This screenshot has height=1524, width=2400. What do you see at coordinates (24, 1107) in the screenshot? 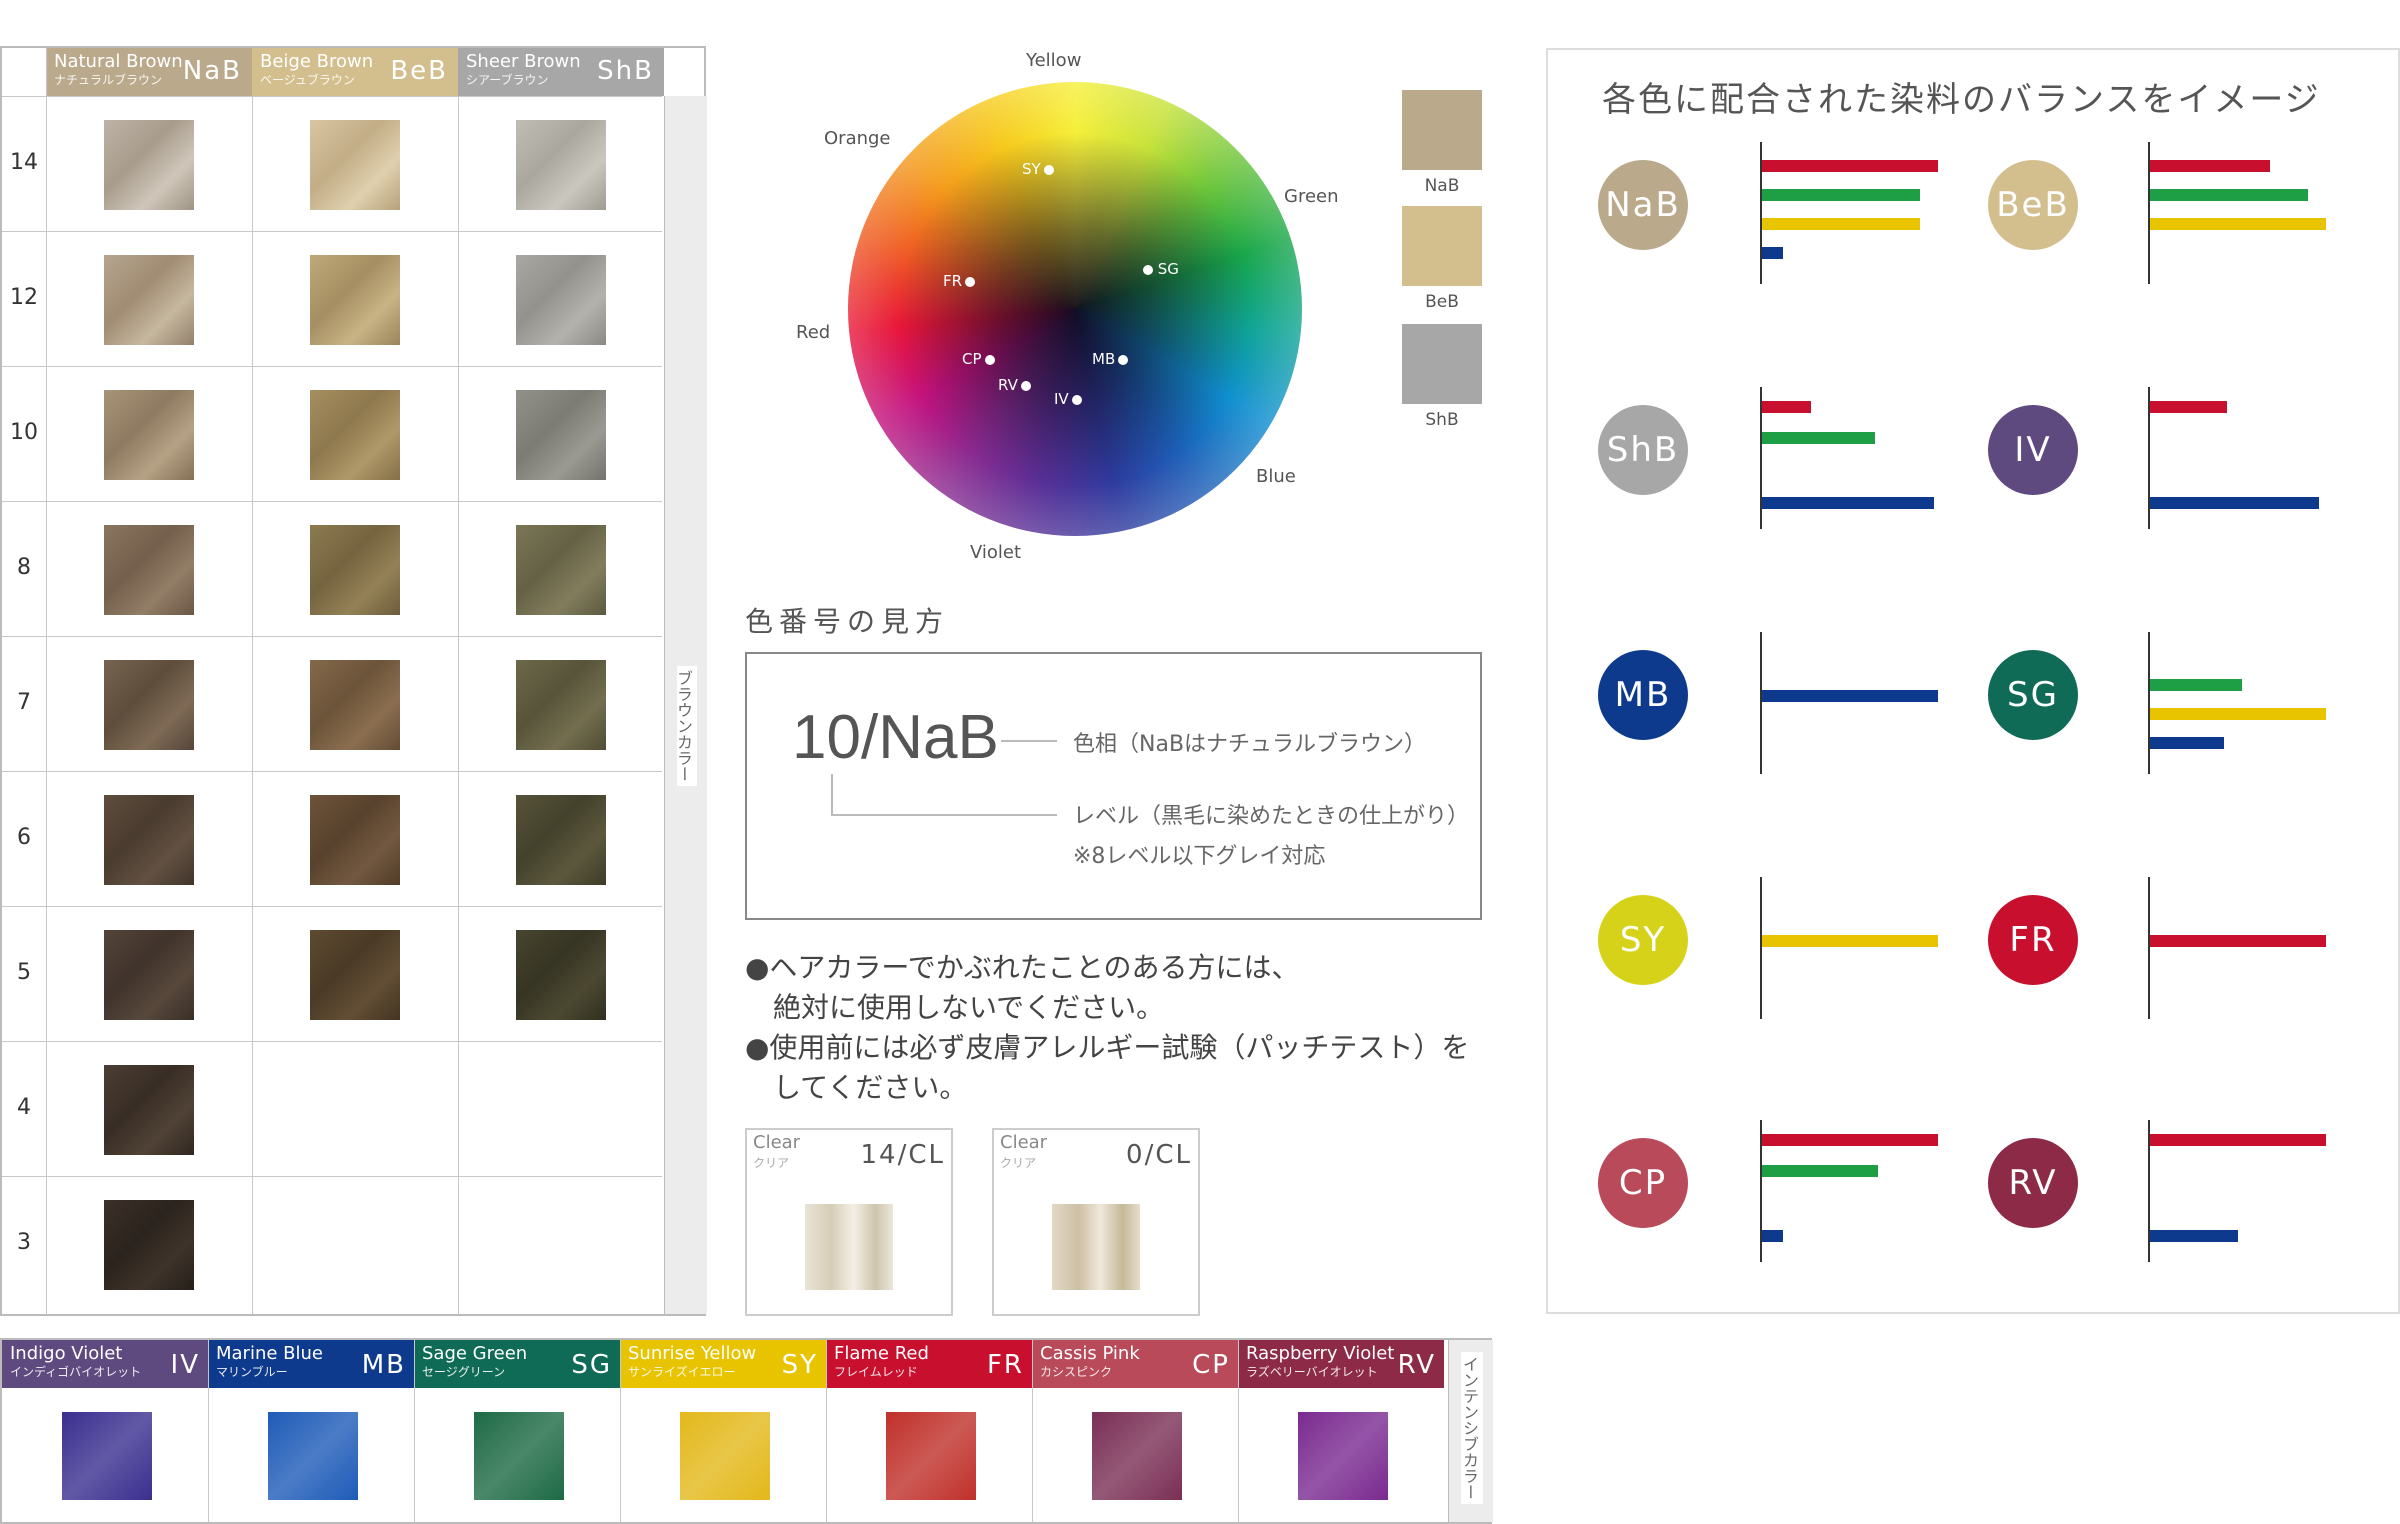
I see `level-label: 4` at bounding box center [24, 1107].